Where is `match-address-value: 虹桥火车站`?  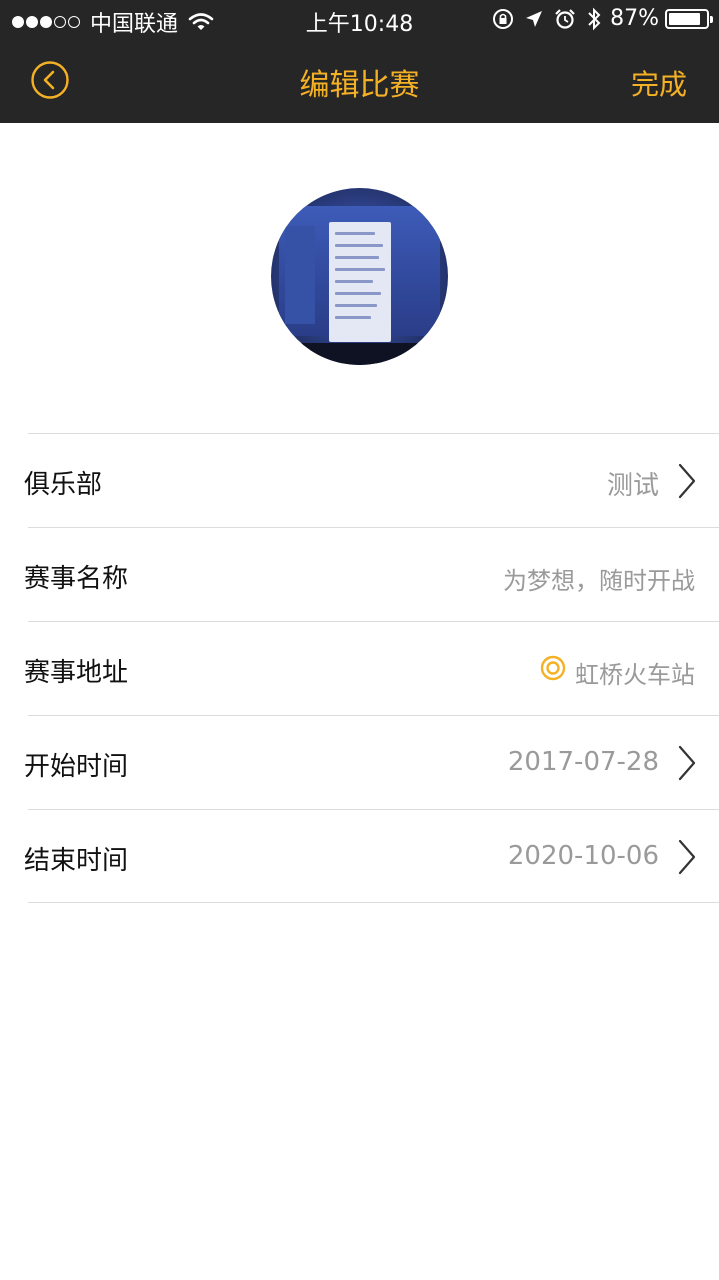 match-address-value: 虹桥火车站 is located at coordinates (635, 675).